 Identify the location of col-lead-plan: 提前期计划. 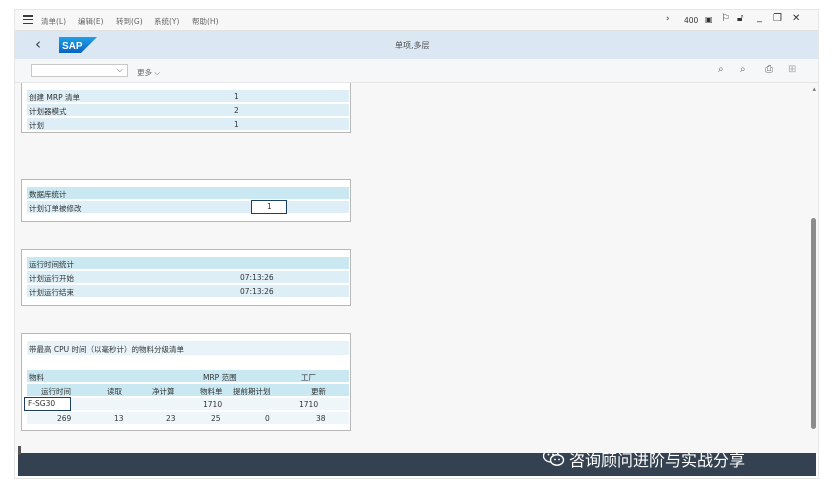
(252, 391).